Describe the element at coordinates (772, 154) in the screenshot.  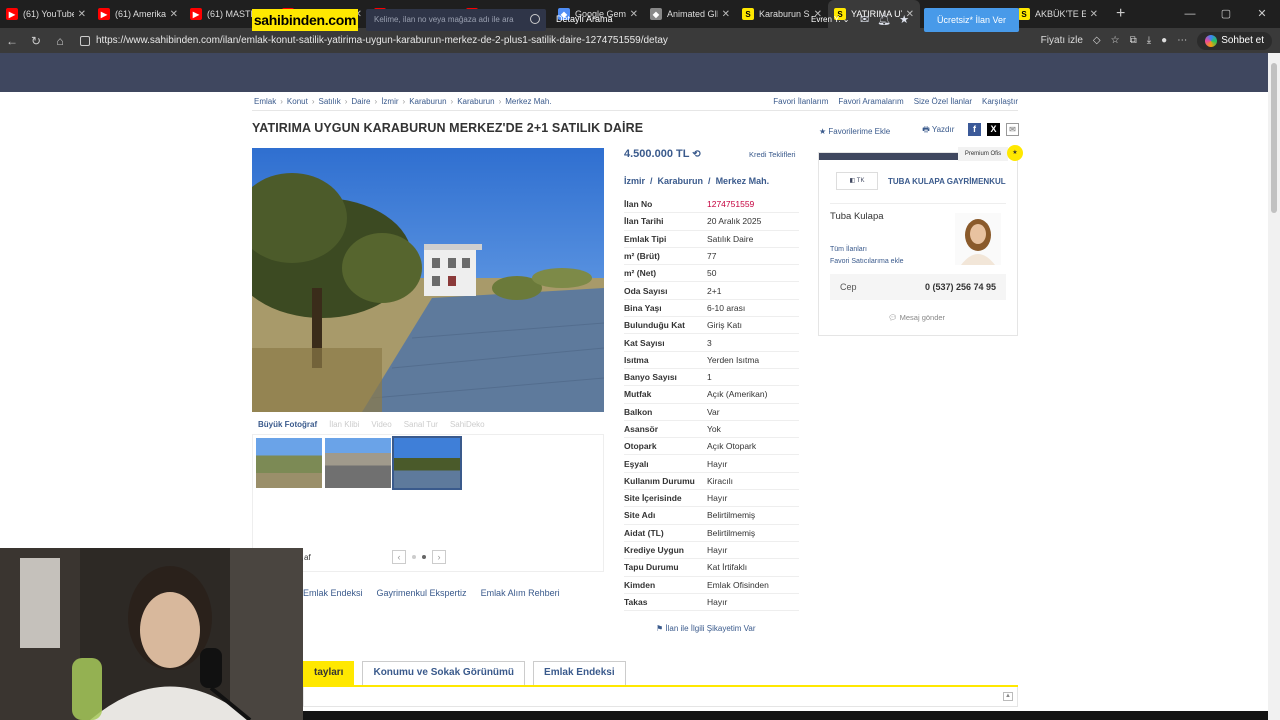
I see `credit-offers-link: Kredi Teklifleri` at that location.